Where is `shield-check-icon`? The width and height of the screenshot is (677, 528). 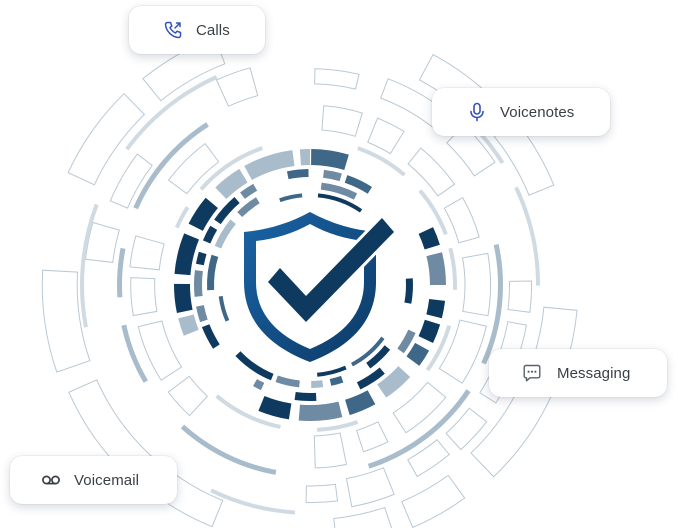 shield-check-icon is located at coordinates (320, 287).